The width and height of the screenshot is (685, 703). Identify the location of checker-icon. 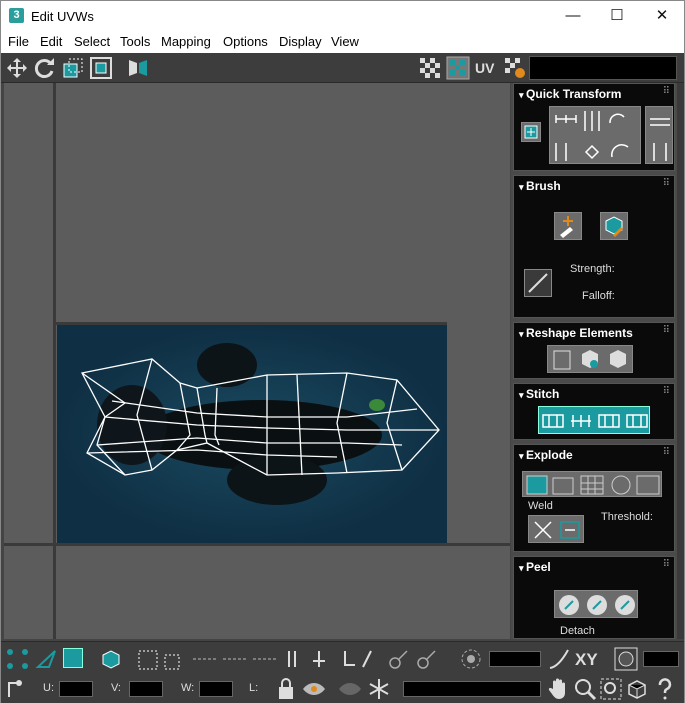
(430, 68).